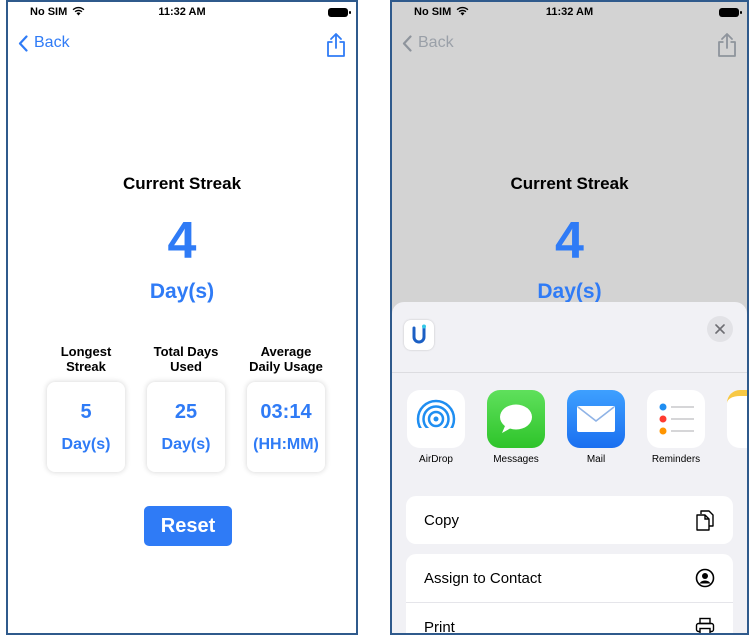 The width and height of the screenshot is (755, 638). I want to click on stat-card: 03:14 (HH:MM), so click(286, 427).